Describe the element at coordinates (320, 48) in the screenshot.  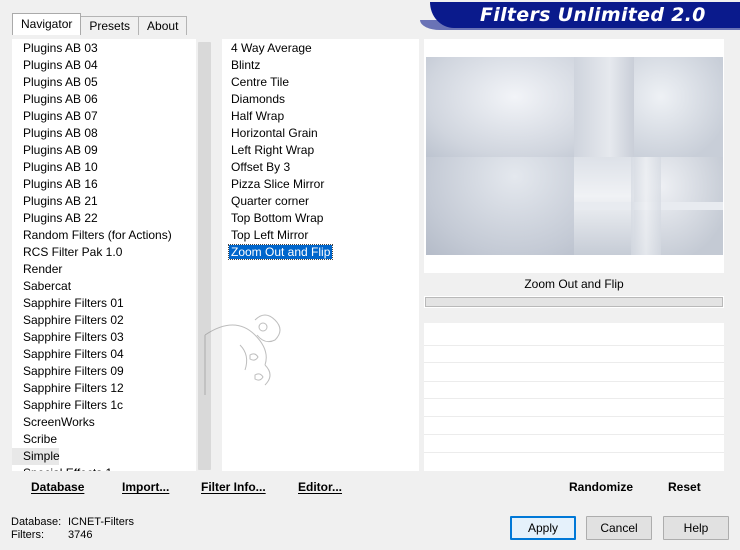
I see `filter-item: 4 Way Average` at that location.